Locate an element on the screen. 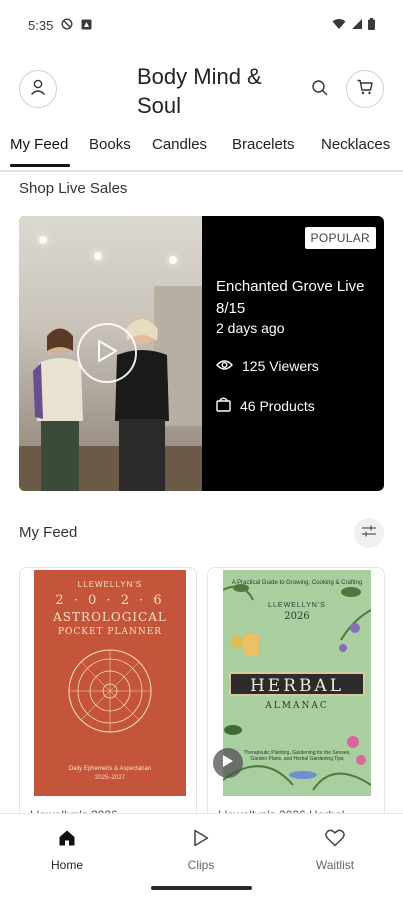 This screenshot has height=900, width=403. search-button is located at coordinates (320, 90).